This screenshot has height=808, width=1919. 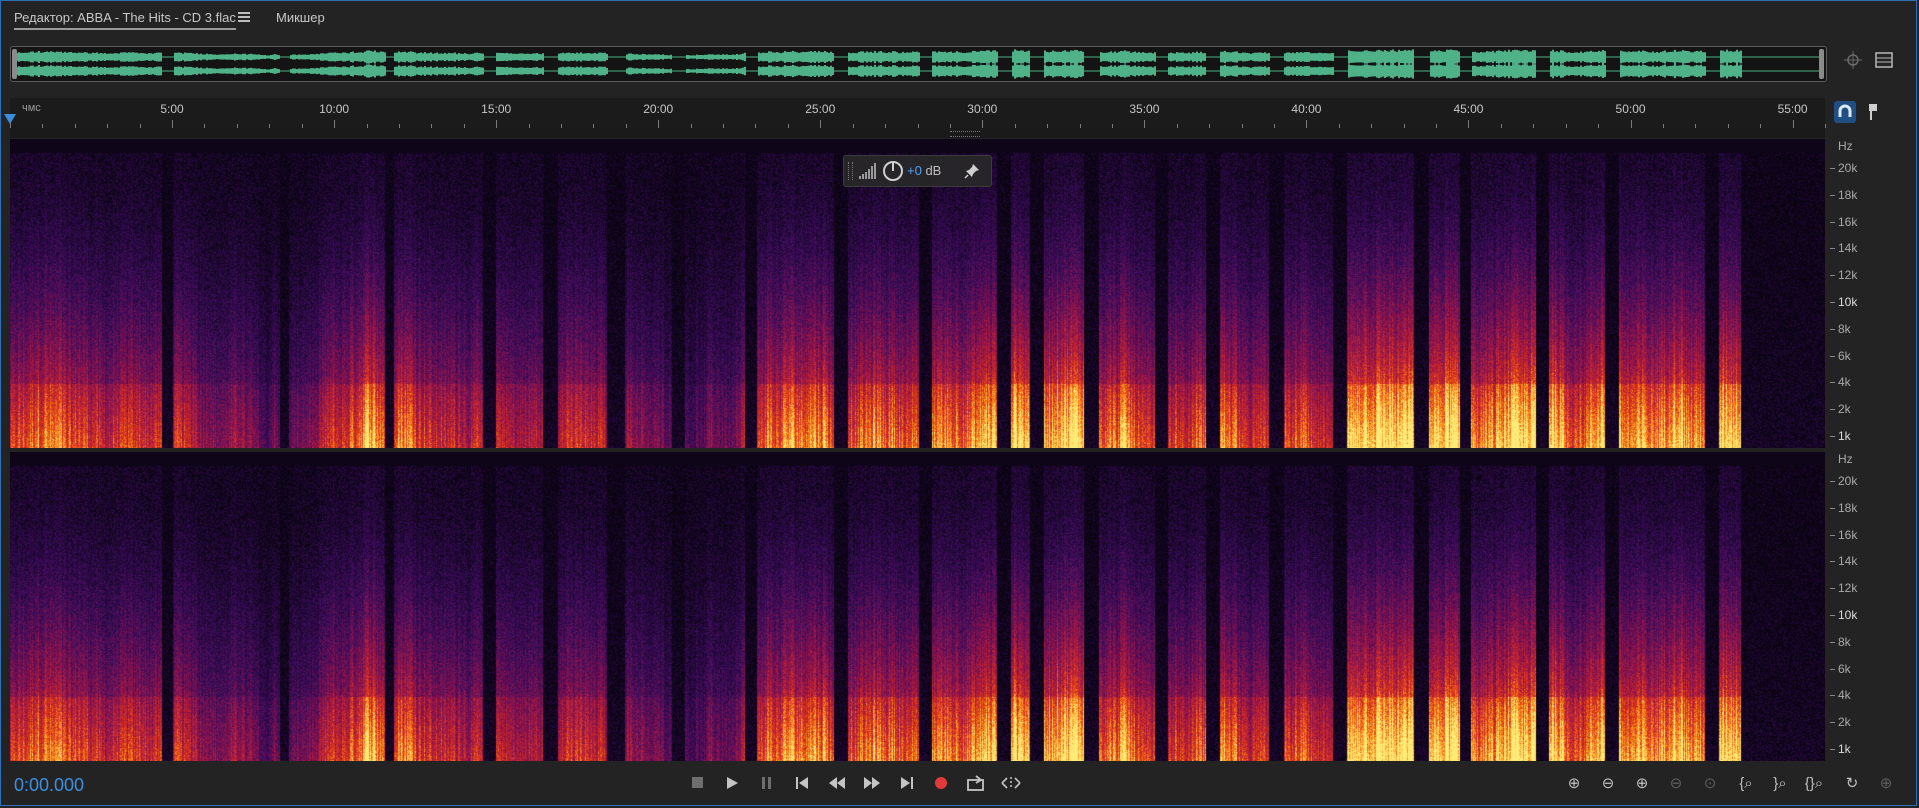 I want to click on zoom-in-time-button: ⊕, so click(x=1642, y=783).